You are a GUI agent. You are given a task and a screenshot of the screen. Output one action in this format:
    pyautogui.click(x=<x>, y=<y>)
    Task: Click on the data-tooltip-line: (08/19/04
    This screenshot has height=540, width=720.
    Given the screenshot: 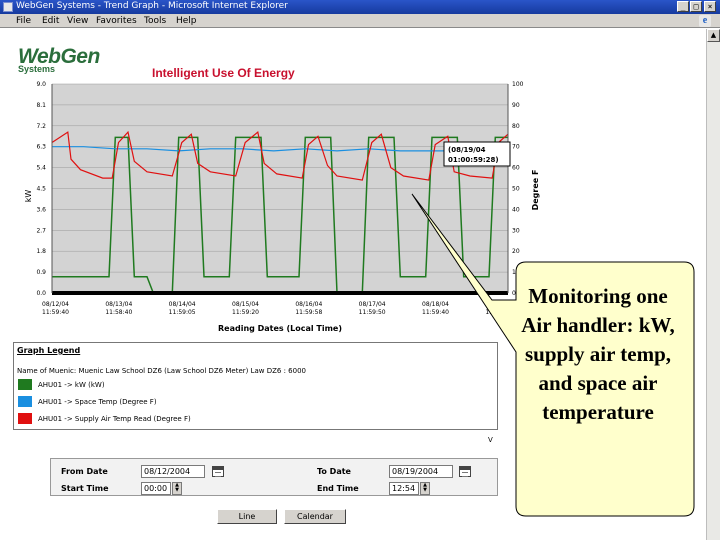 What is the action you would take?
    pyautogui.click(x=467, y=150)
    